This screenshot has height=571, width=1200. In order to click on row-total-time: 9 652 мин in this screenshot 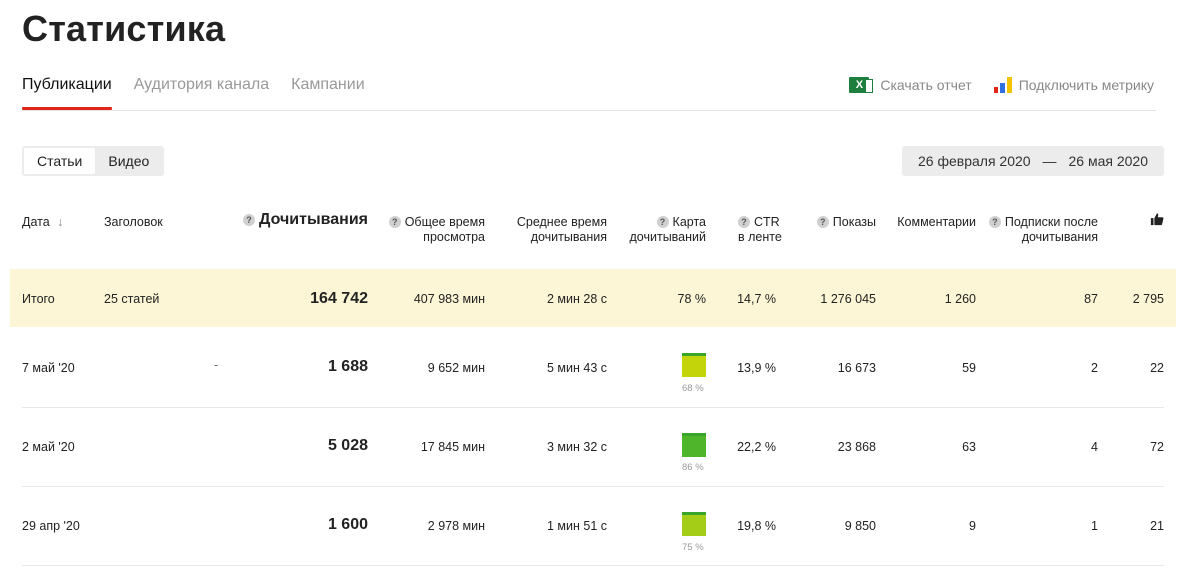, I will do `click(456, 368)`.